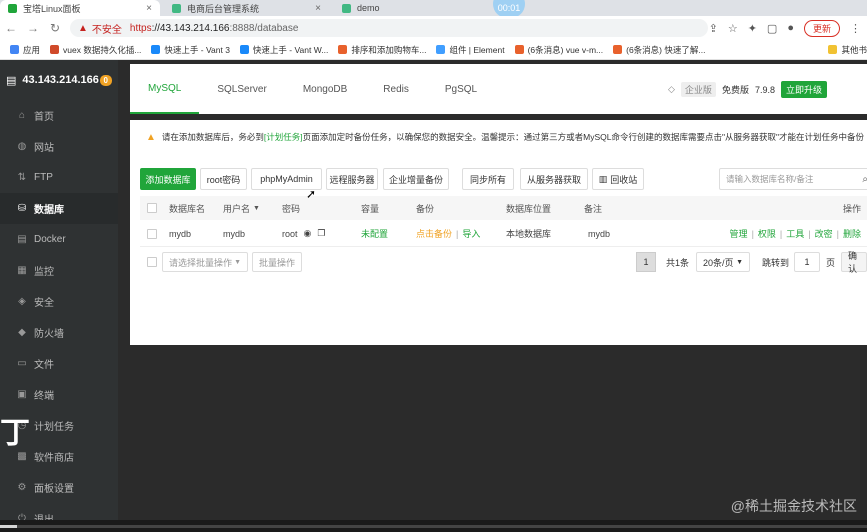  Describe the element at coordinates (241, 89) in the screenshot. I see `tab-sqlserver: SQLServer` at that location.